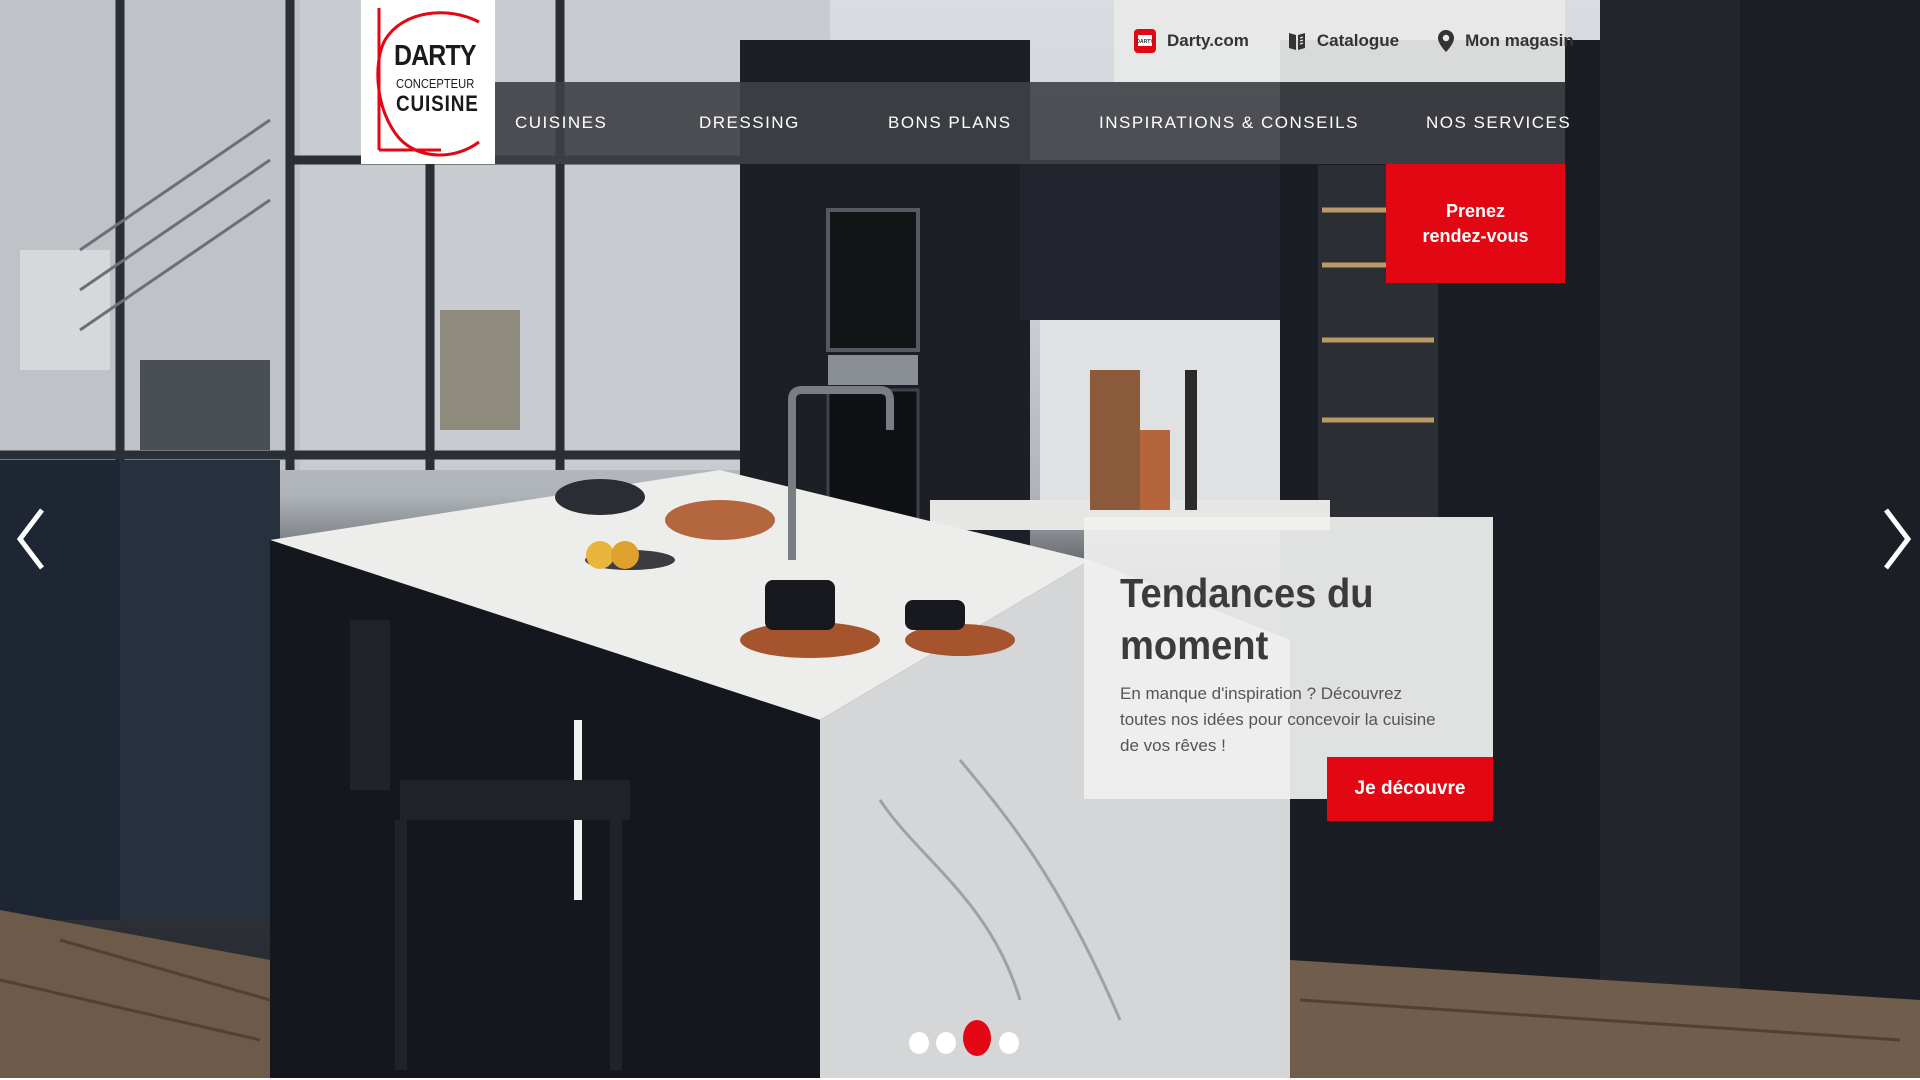 The width and height of the screenshot is (1920, 1080). I want to click on chevron-right-icon, so click(1898, 539).